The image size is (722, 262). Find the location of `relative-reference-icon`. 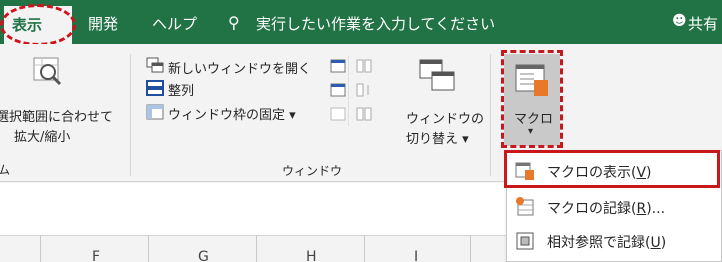

relative-reference-icon is located at coordinates (525, 241).